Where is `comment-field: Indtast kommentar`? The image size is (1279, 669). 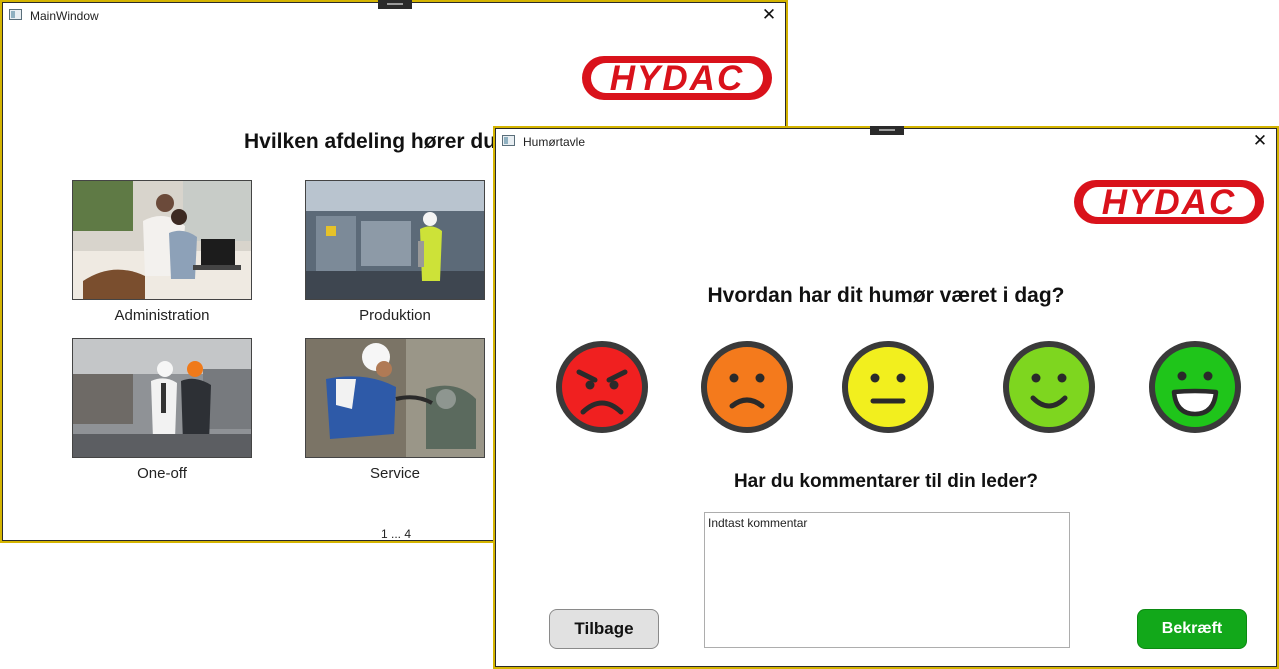 comment-field: Indtast kommentar is located at coordinates (887, 580).